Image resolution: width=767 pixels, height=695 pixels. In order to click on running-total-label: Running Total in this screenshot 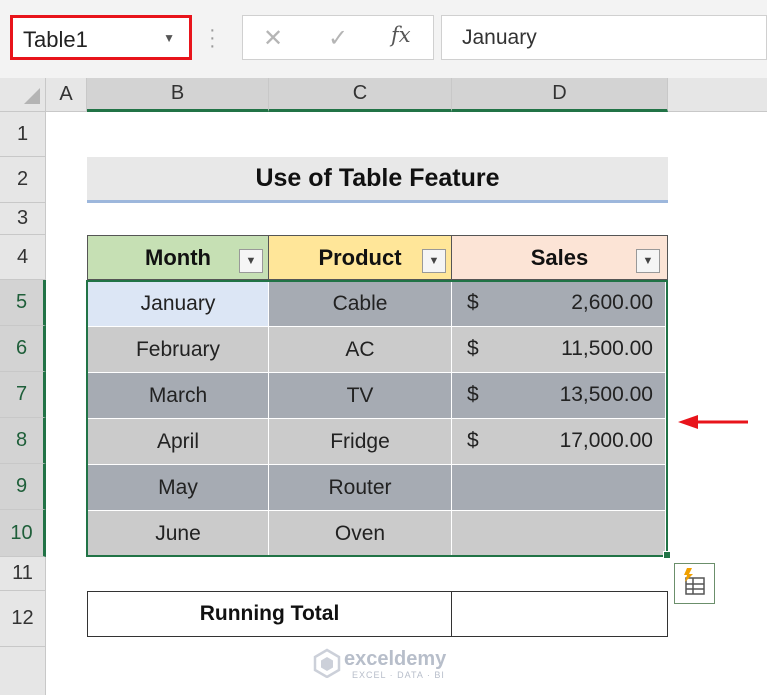, I will do `click(269, 614)`.